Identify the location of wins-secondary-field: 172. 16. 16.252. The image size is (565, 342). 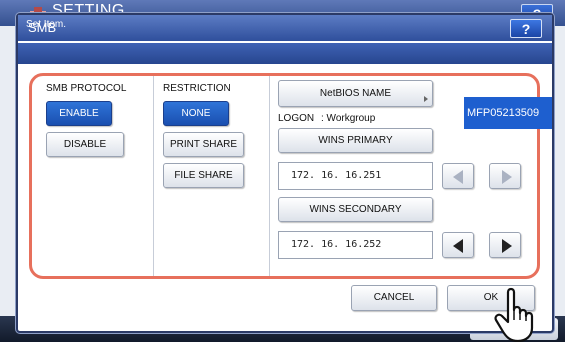
(355, 245).